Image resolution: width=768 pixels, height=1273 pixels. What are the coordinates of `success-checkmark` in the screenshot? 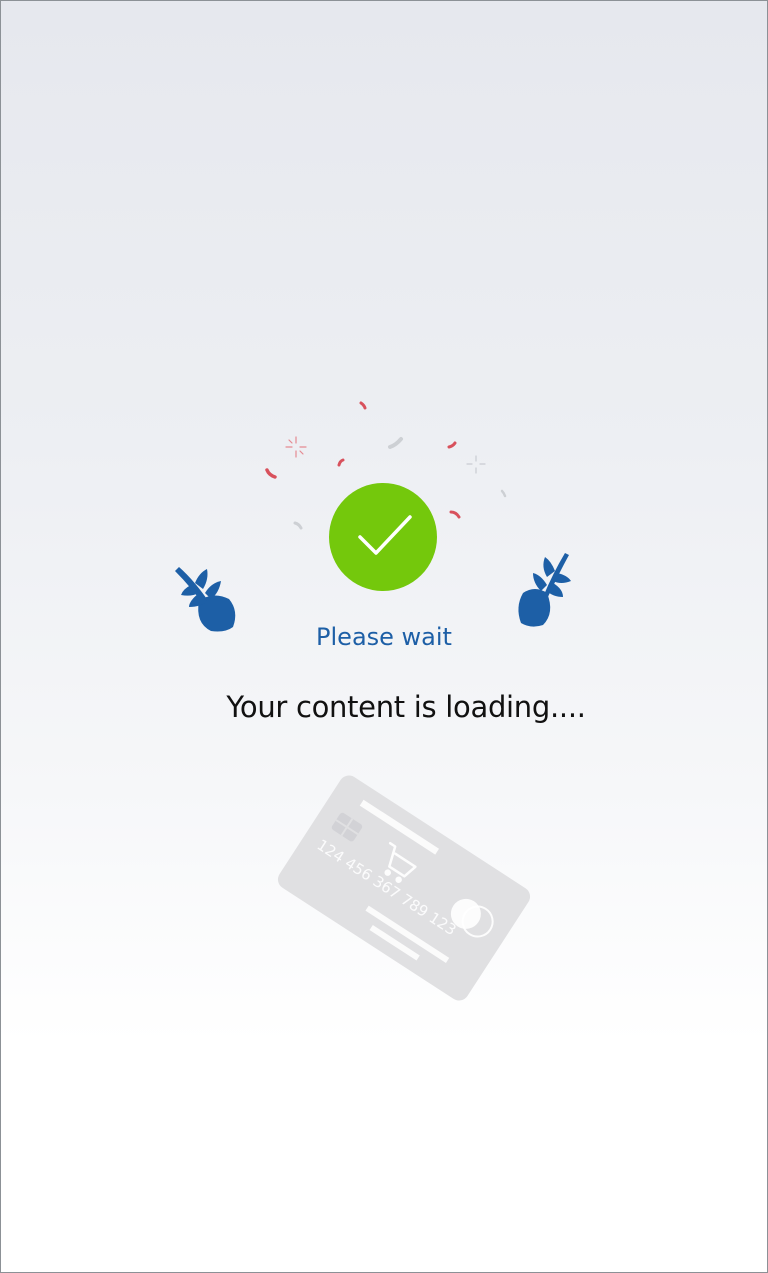 It's located at (383, 537).